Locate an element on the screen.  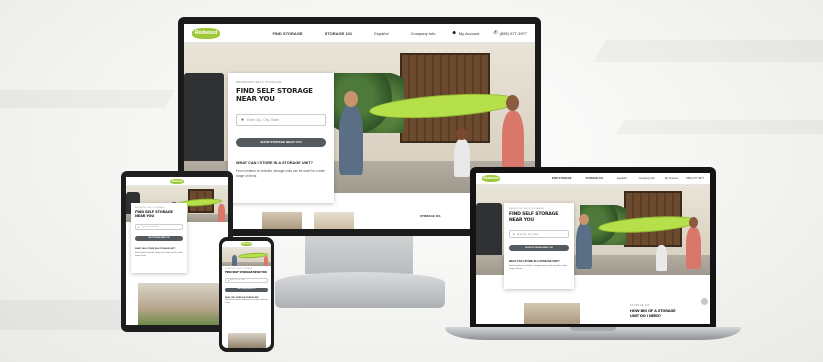
section-heading: HOW BIG OF A STORAGE UNIT DO I NEED? is located at coordinates (653, 313).